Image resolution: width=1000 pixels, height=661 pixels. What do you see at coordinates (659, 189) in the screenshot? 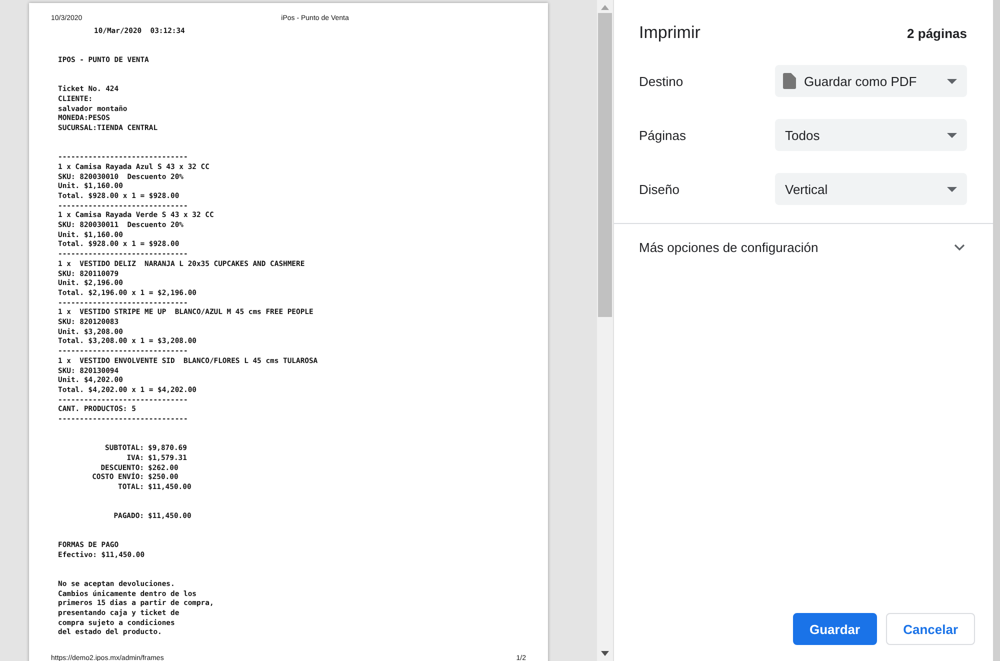
I see `setting-label: Diseño` at bounding box center [659, 189].